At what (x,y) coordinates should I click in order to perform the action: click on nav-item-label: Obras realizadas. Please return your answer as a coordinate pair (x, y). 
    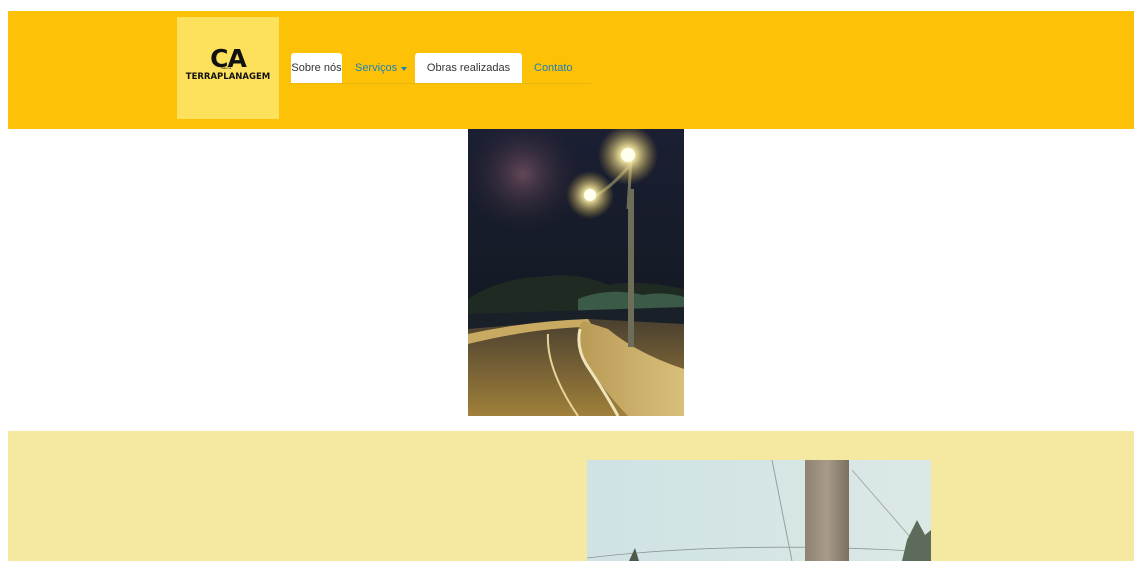
    Looking at the image, I should click on (468, 68).